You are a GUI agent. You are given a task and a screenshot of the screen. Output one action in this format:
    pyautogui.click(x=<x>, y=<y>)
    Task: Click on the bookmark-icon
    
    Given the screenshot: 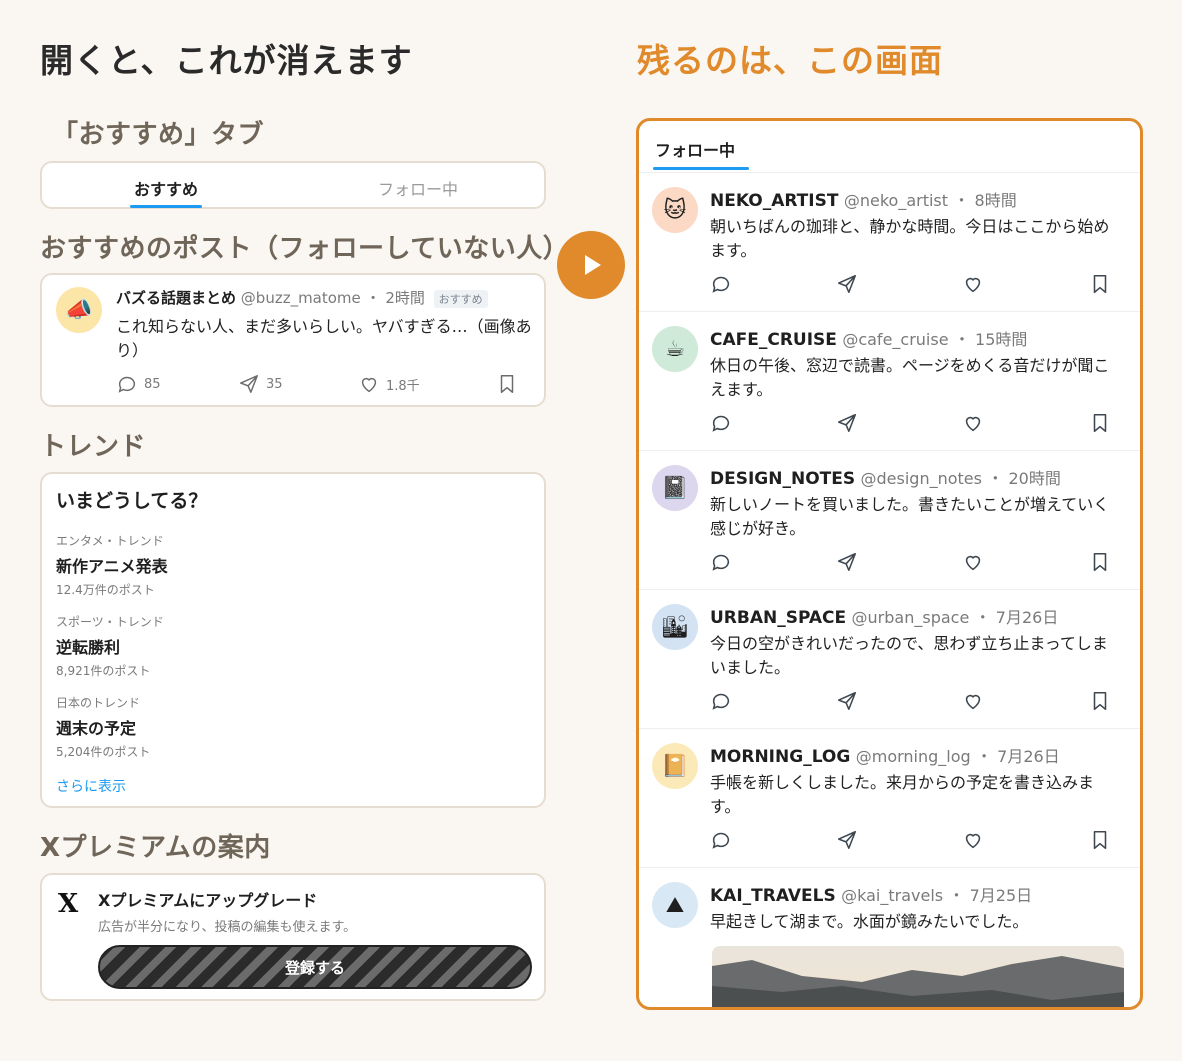 What is the action you would take?
    pyautogui.click(x=507, y=384)
    